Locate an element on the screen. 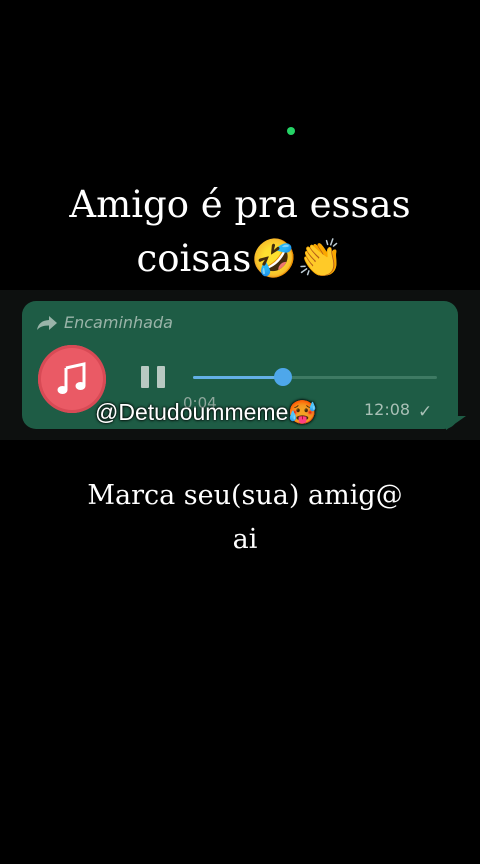 The image size is (480, 864). watermark-handle: @Detudoummeme🥵 is located at coordinates (206, 412).